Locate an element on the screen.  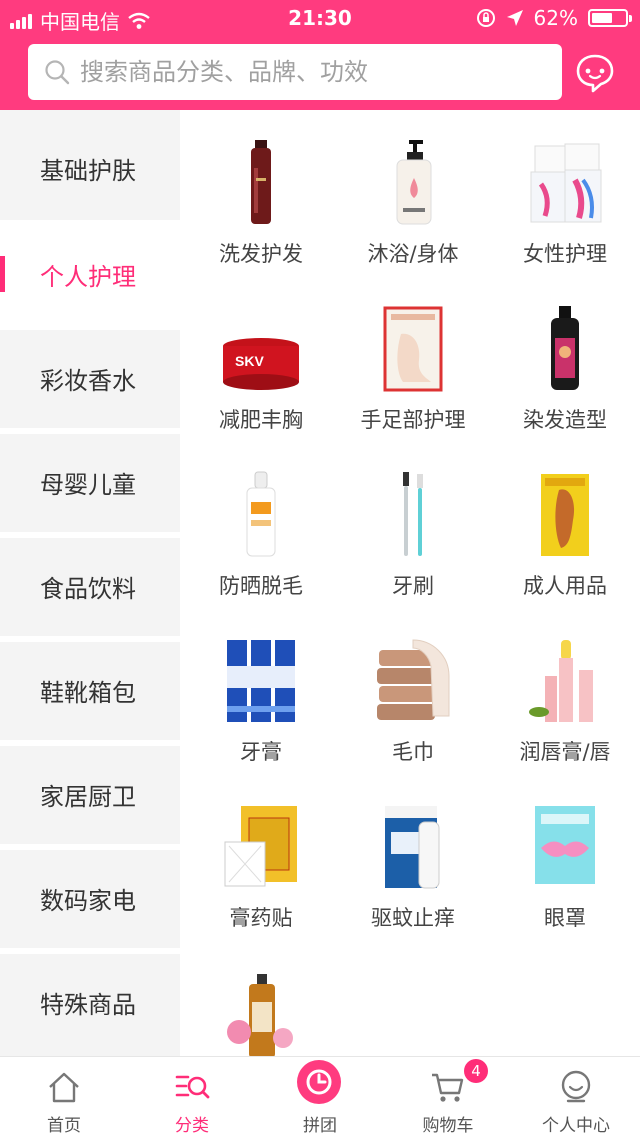
towel-icon is located at coordinates (413, 681).